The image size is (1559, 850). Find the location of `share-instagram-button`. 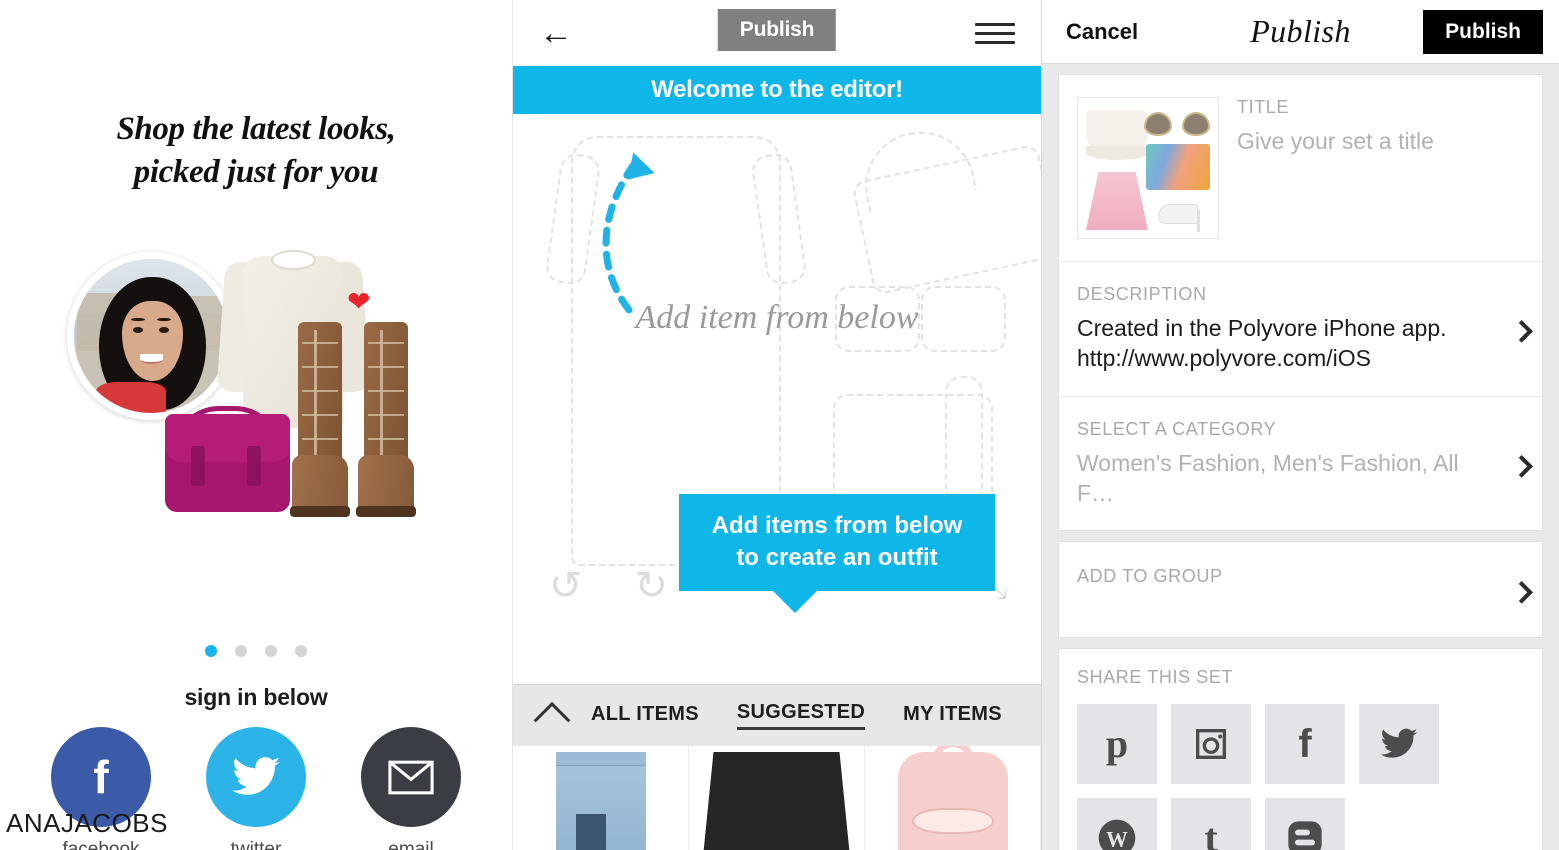

share-instagram-button is located at coordinates (1211, 744).